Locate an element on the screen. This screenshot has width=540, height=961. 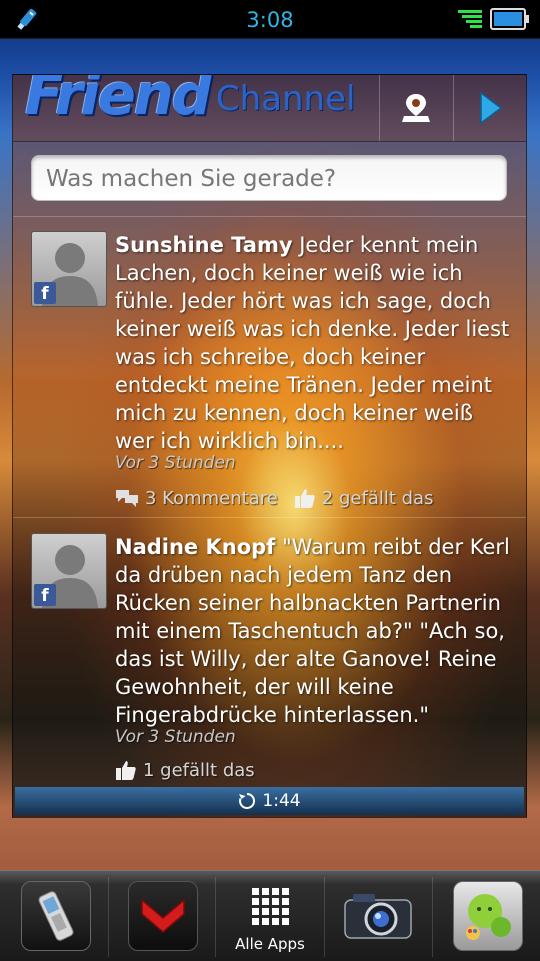
next-arrow-icon is located at coordinates (491, 108).